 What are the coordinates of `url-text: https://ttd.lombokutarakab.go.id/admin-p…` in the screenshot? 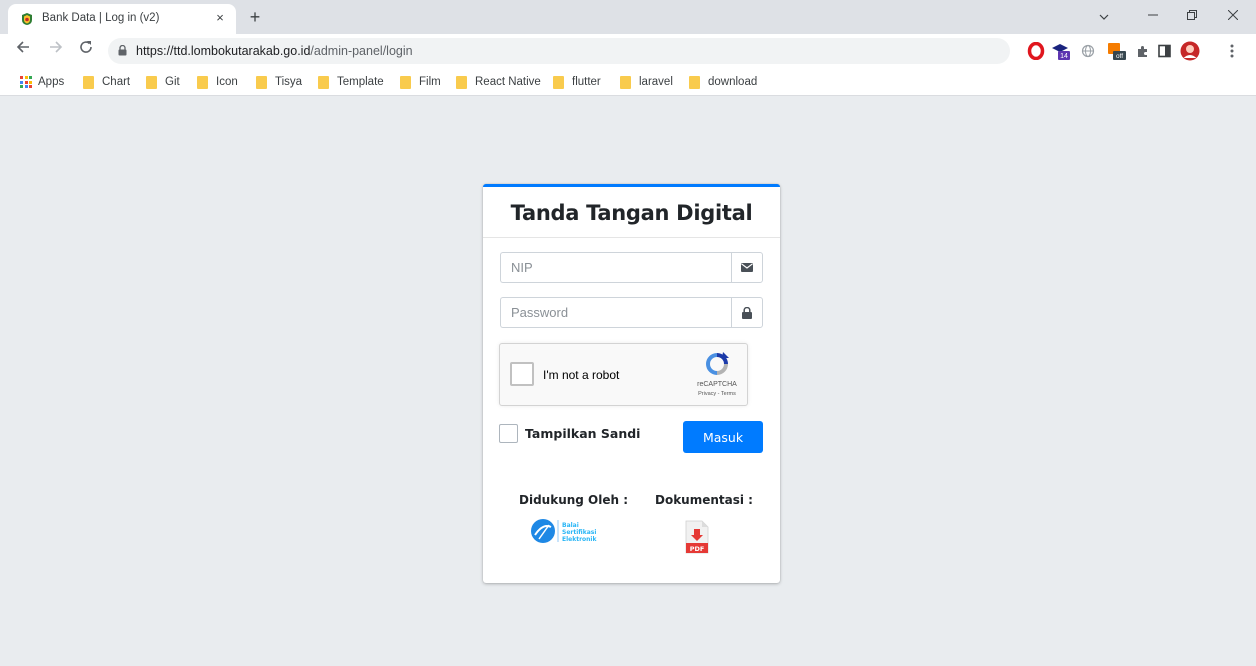 It's located at (274, 51).